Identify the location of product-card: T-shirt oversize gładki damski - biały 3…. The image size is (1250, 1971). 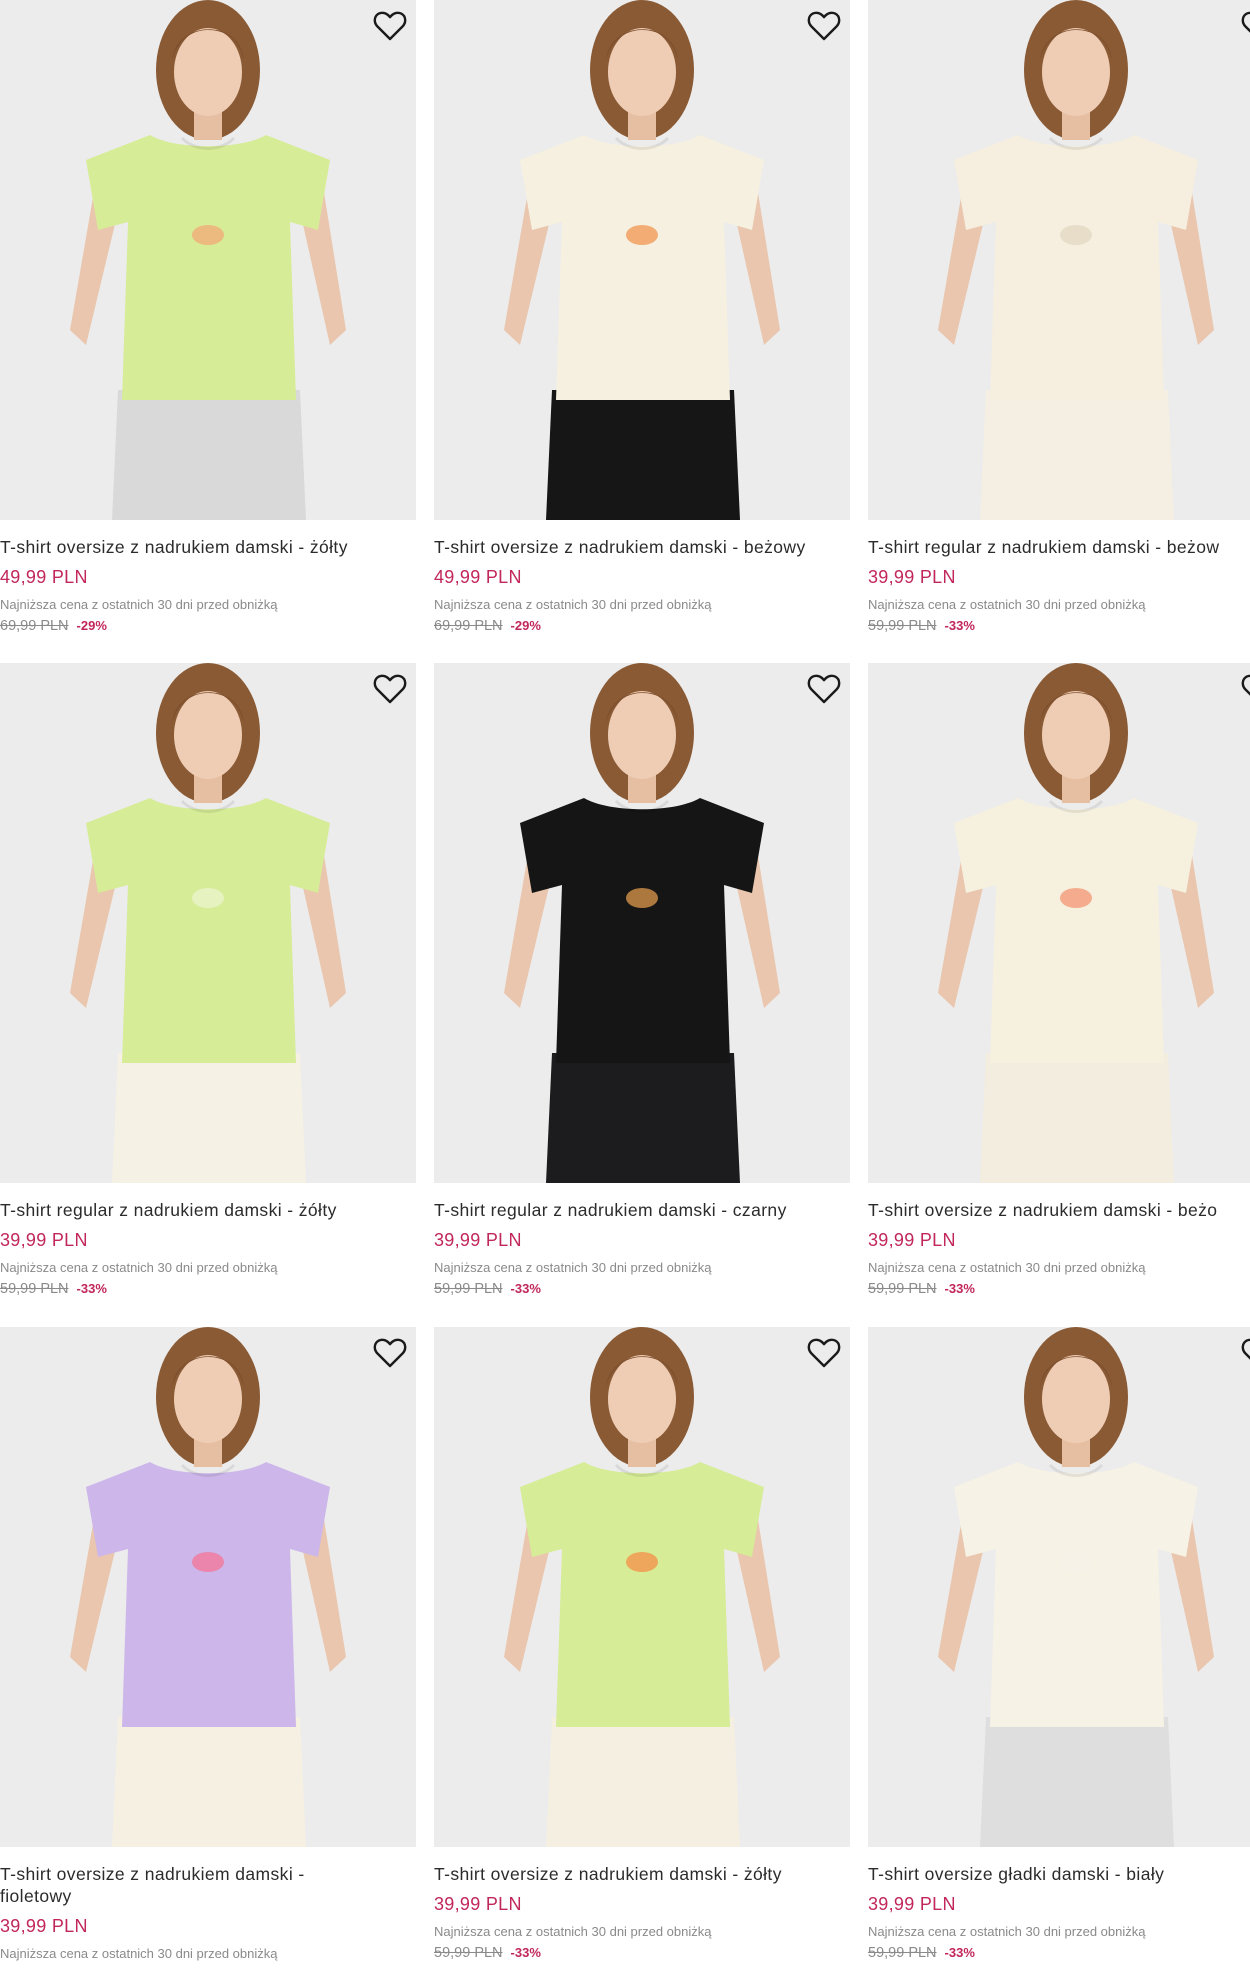
(1059, 1644).